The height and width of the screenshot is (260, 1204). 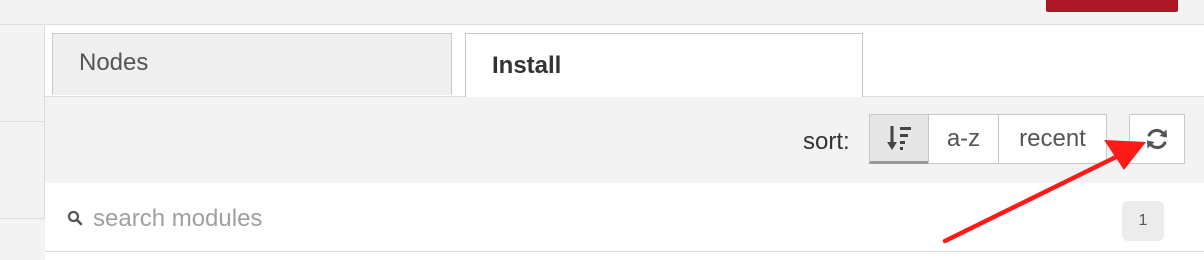 What do you see at coordinates (1052, 139) in the screenshot?
I see `sort-recent-button: recent` at bounding box center [1052, 139].